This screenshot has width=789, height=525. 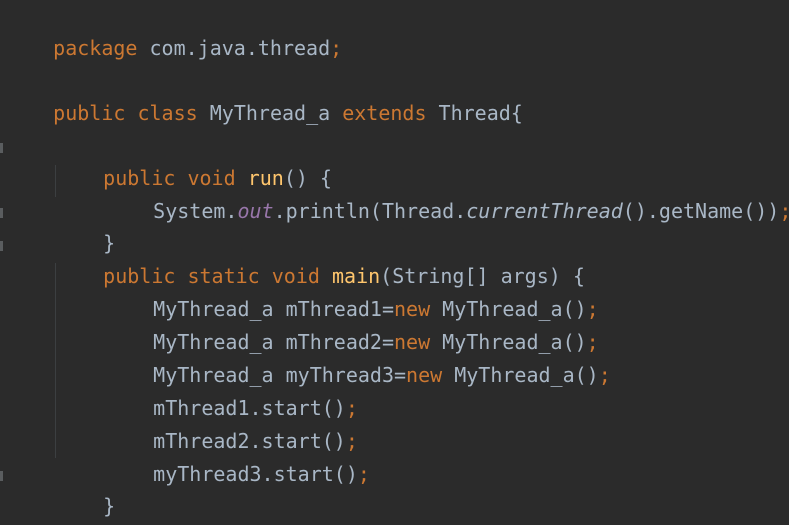 What do you see at coordinates (167, 113) in the screenshot?
I see `keyword: class` at bounding box center [167, 113].